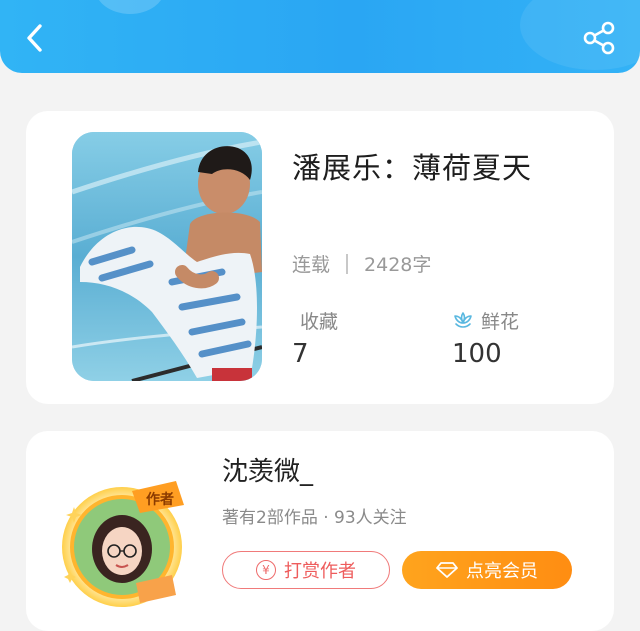  I want to click on book-title: 潘展乐：薄荷夏天, so click(412, 168).